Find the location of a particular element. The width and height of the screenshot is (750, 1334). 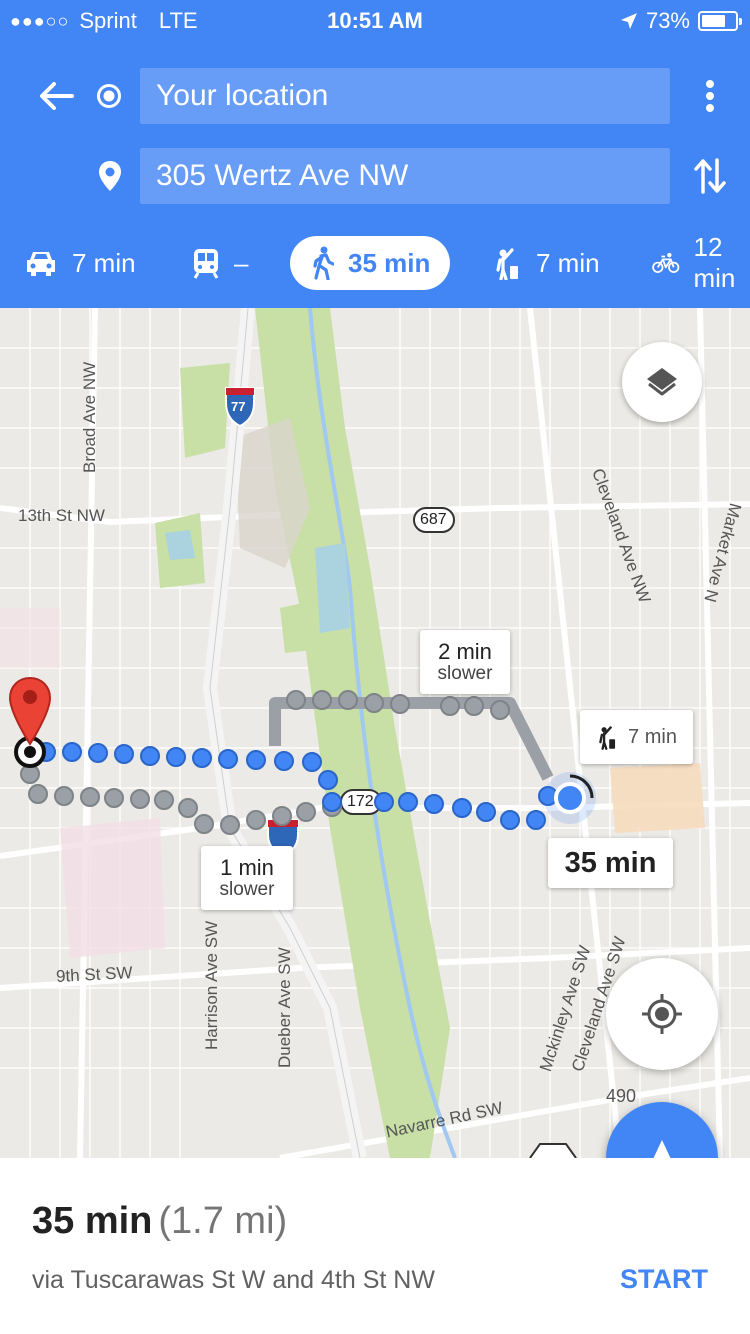

street-dueber-ave: Dueber Ave SW is located at coordinates (284, 1007).